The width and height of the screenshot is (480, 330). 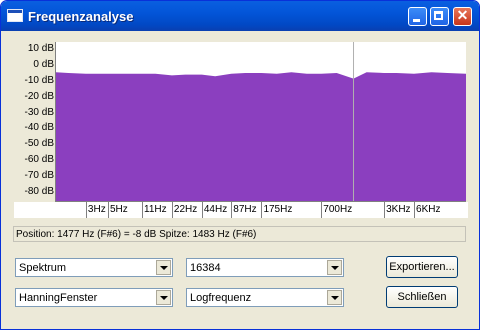 What do you see at coordinates (215, 209) in the screenshot?
I see `x-tick-label: 44Hz` at bounding box center [215, 209].